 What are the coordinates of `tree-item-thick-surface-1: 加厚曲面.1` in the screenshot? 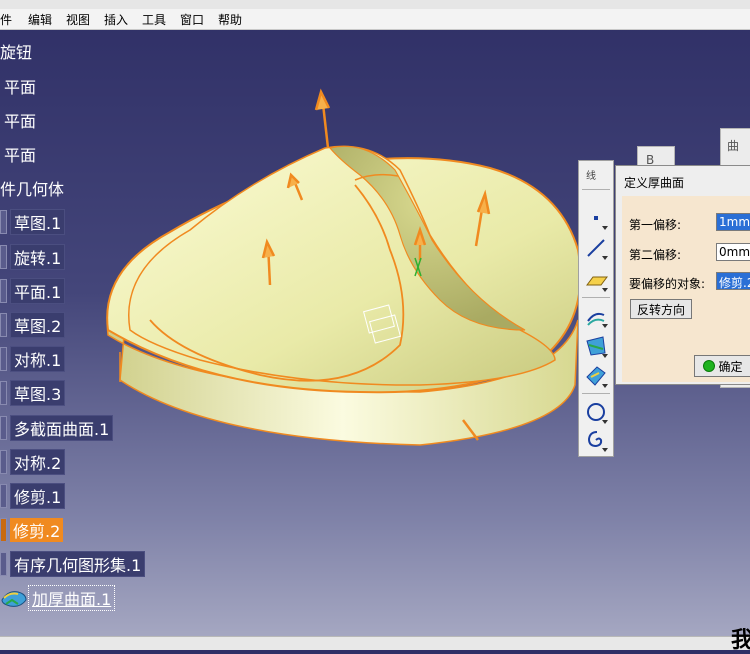 It's located at (58, 598).